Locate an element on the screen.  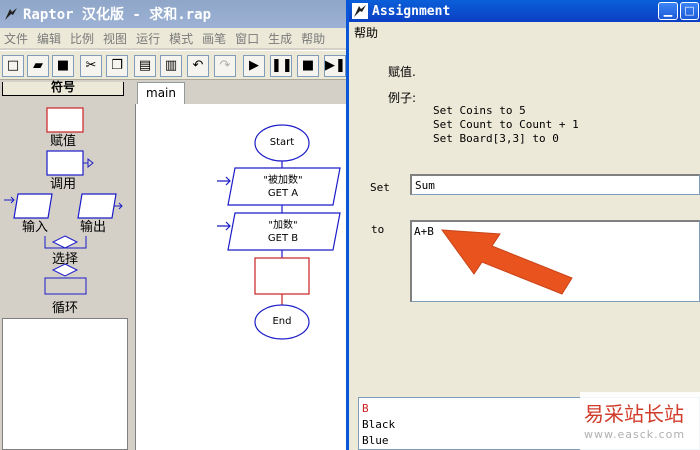
dialog-heading: 赋值. is located at coordinates (402, 72).